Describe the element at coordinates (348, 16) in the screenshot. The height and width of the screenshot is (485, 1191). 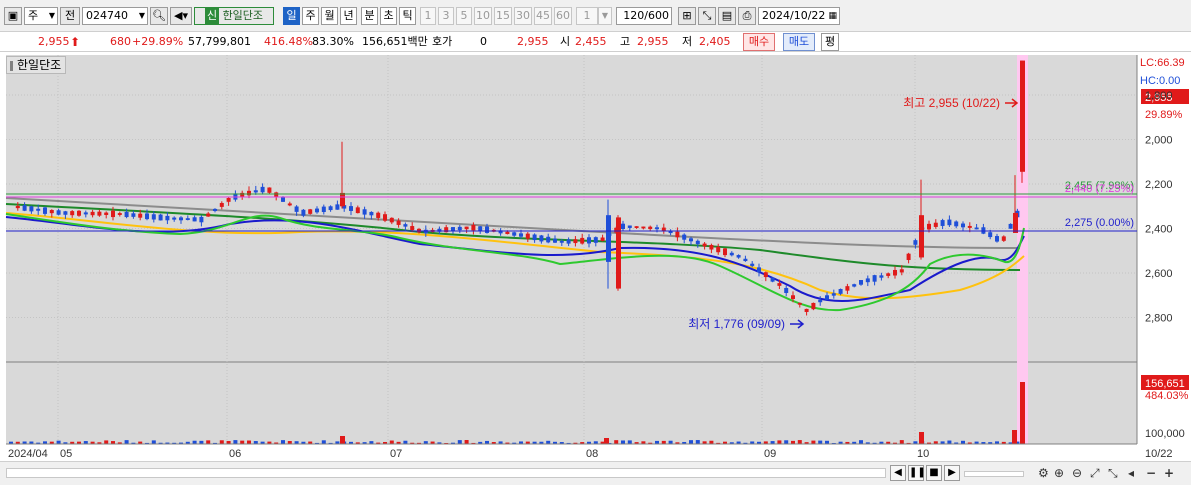
I see `tab-year: 년` at that location.